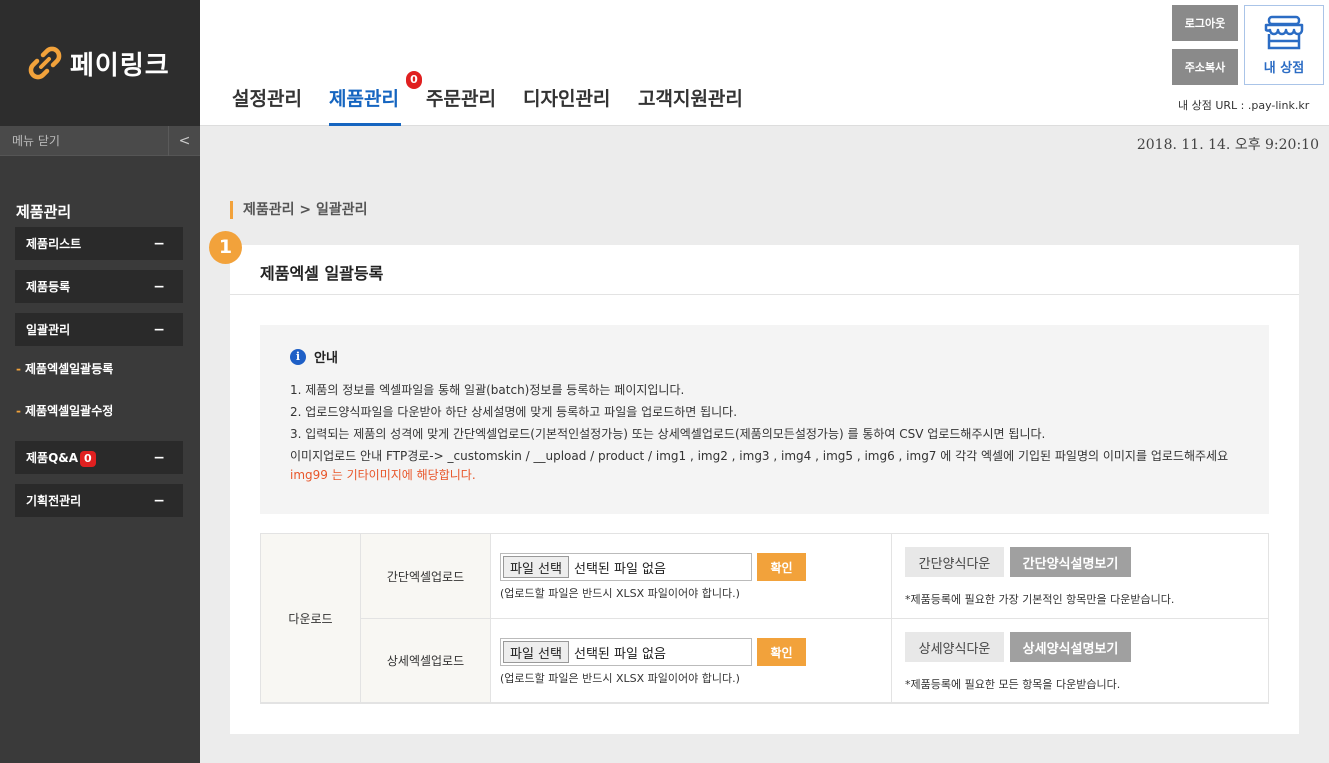 Image resolution: width=1329 pixels, height=763 pixels. I want to click on sidebar-item-label: 기획전관리, so click(54, 501).